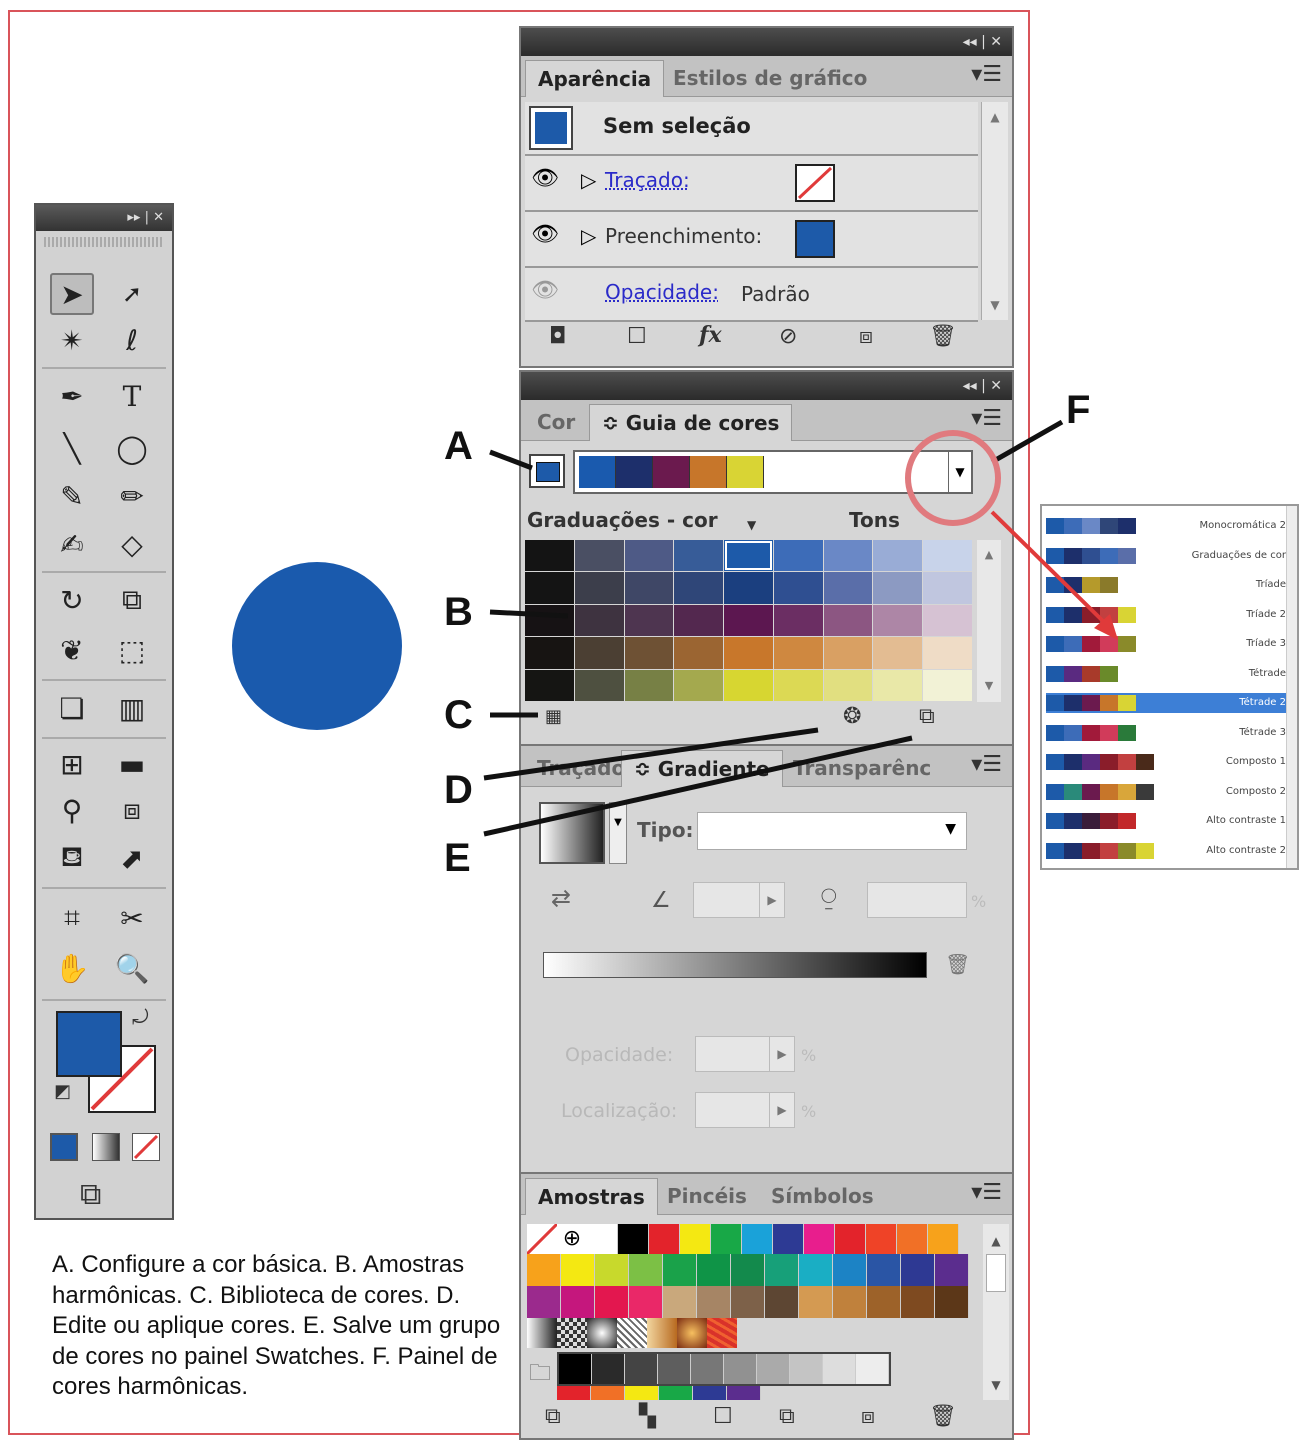 Image resolution: width=1301 pixels, height=1443 pixels. What do you see at coordinates (72, 544) in the screenshot?
I see `blob-brush-tool-icon: ✍` at bounding box center [72, 544].